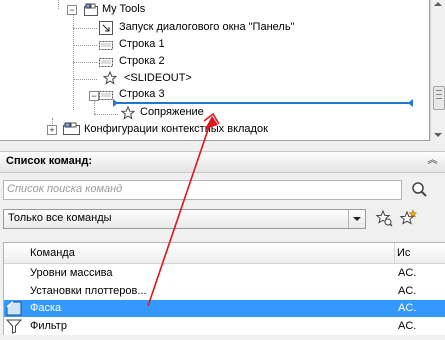  I want to click on drop-indicator-line, so click(264, 103).